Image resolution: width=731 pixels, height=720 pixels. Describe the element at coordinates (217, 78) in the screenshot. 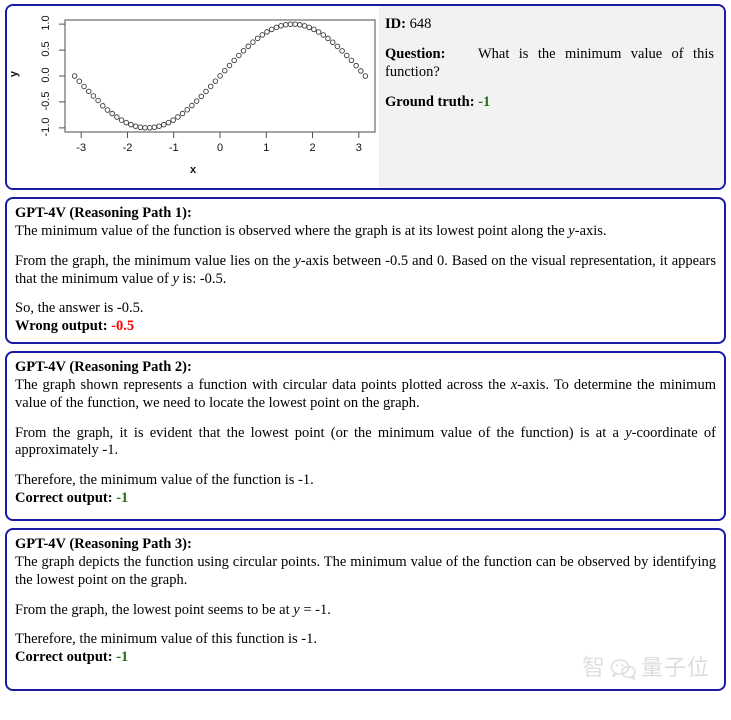

I see `plot-svg` at that location.